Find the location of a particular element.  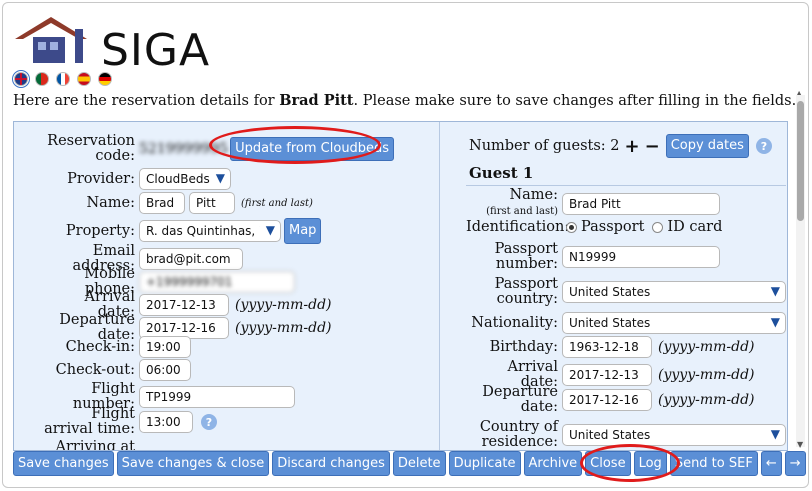

birthday-row: Birthday: (yyyy-mm-dd) is located at coordinates (610, 347).